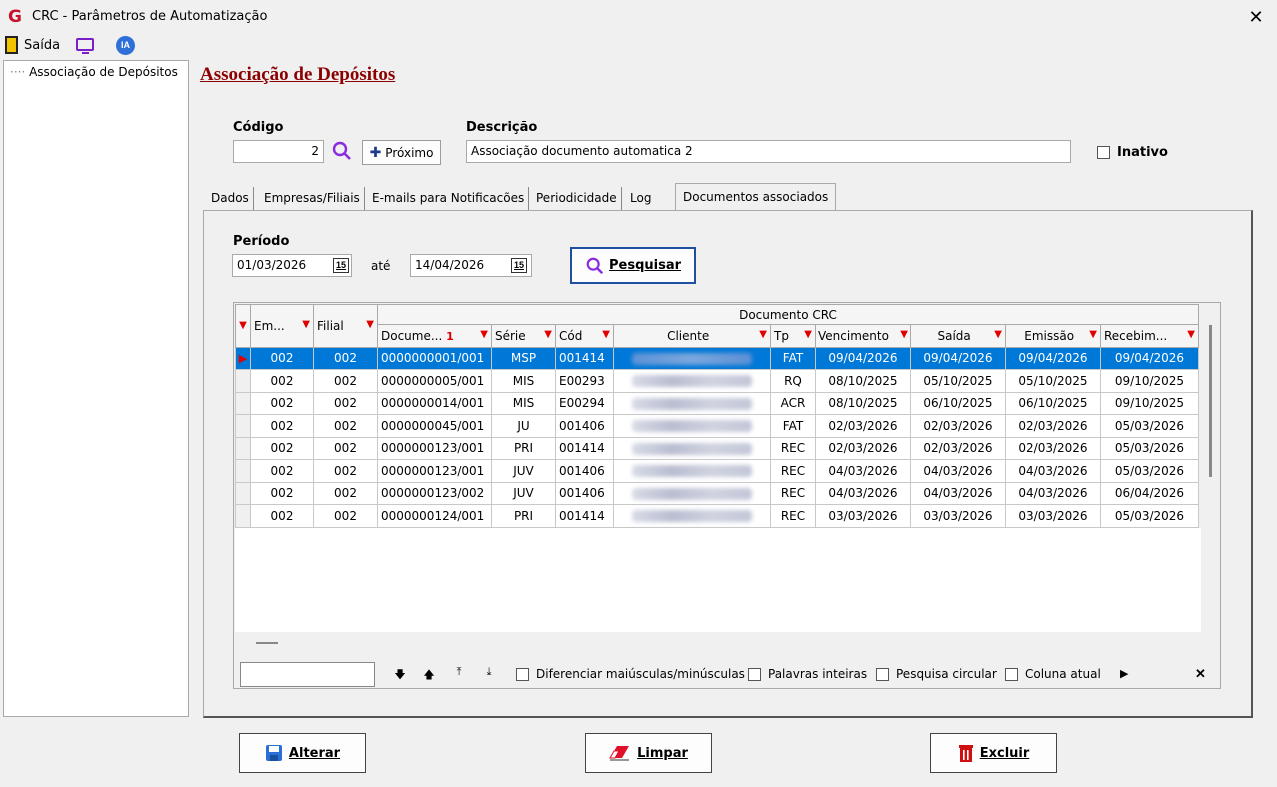 The height and width of the screenshot is (787, 1277). Describe the element at coordinates (342, 151) in the screenshot. I see `search-icon` at that location.